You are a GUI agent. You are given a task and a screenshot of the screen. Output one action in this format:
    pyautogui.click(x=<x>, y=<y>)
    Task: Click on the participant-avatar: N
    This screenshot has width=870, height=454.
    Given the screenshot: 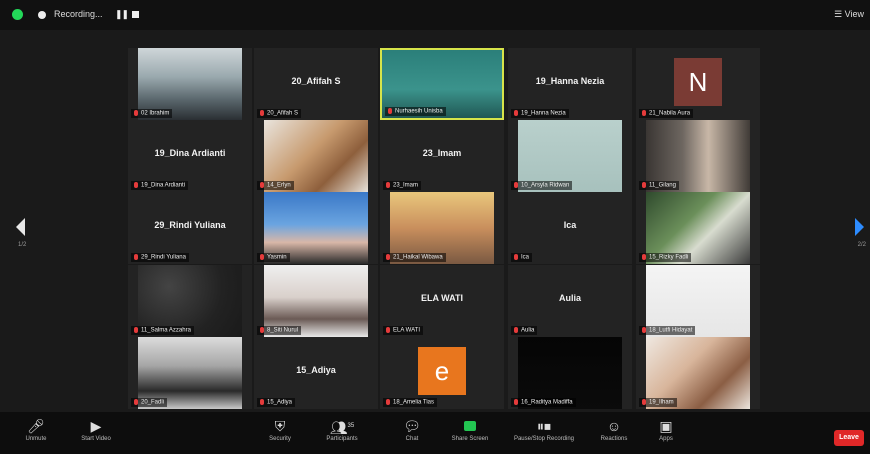 What is the action you would take?
    pyautogui.click(x=698, y=82)
    